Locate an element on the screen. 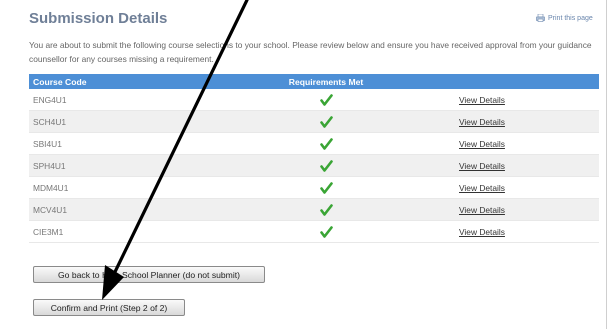  confirm-and-print-button: Confirm and Print (Step 2 of 2) is located at coordinates (109, 307).